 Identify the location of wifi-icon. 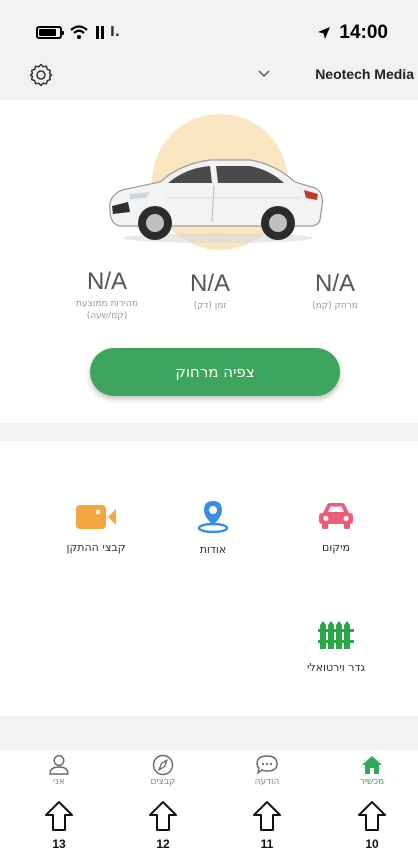
(79, 32).